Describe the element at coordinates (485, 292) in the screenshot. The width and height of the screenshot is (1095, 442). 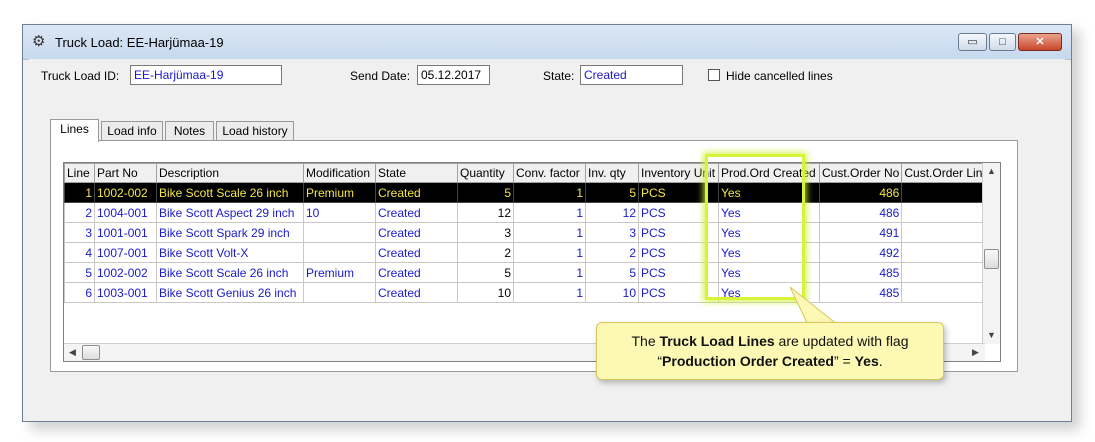
I see `cell-quantity: 10` at that location.